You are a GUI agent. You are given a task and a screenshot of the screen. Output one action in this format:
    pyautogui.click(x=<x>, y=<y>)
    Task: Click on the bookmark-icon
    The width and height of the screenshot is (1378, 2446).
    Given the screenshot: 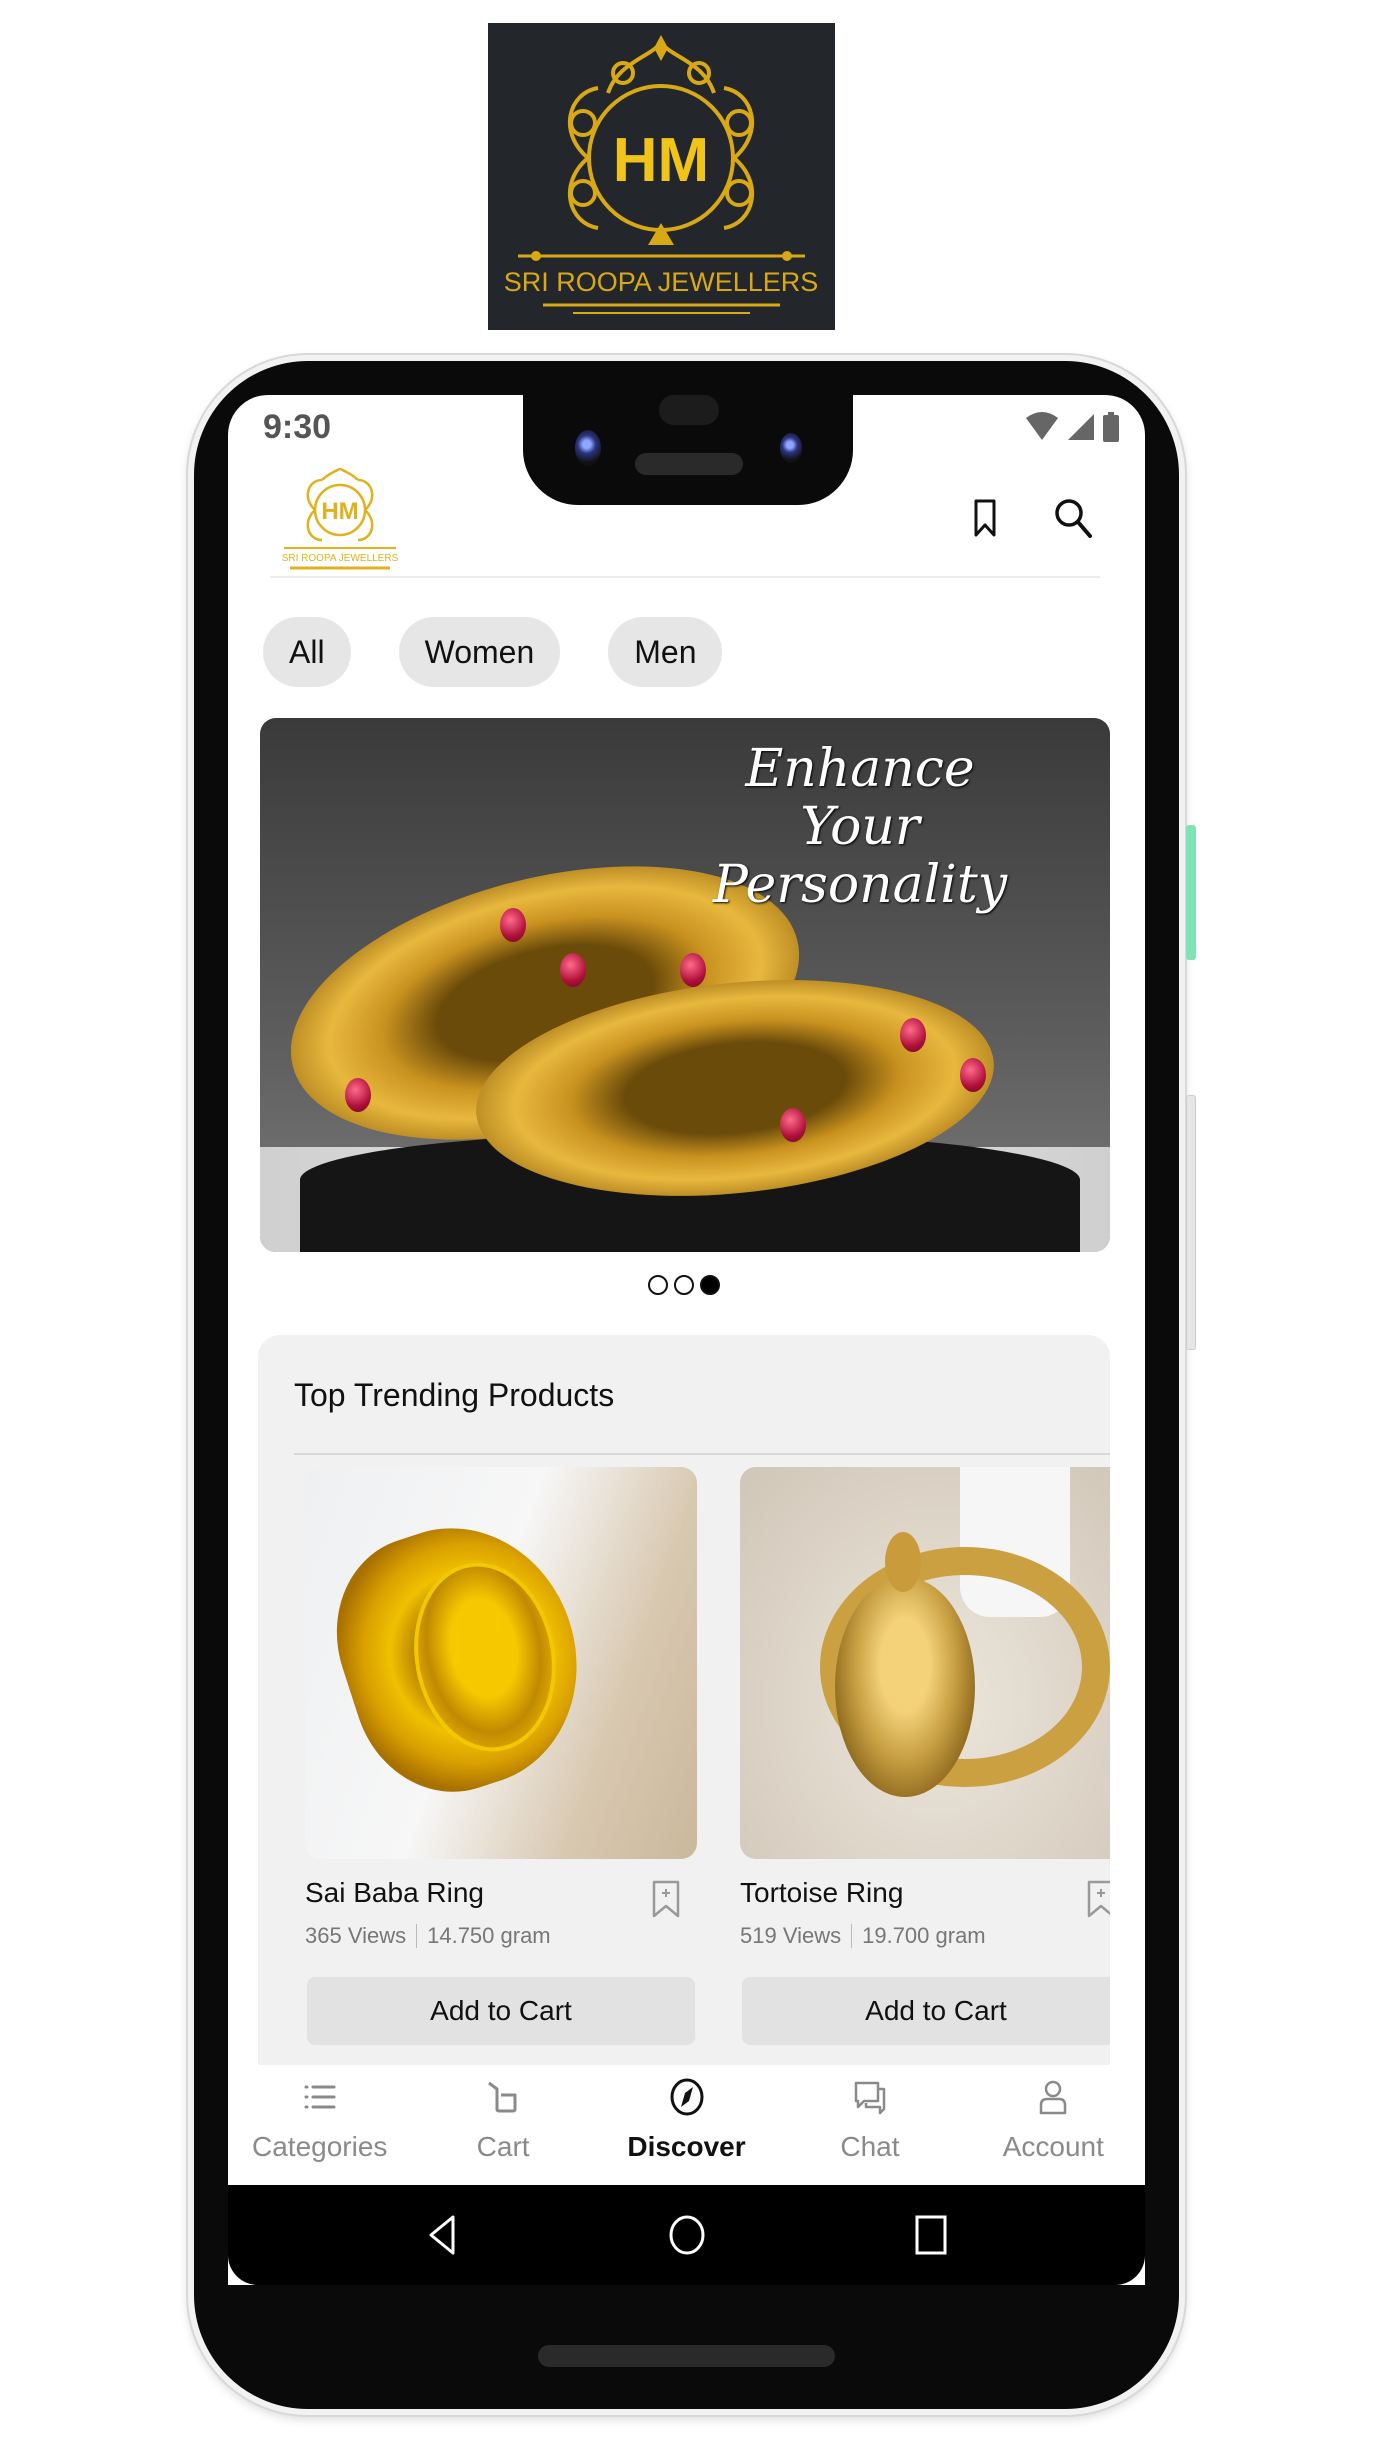 What is the action you would take?
    pyautogui.click(x=985, y=518)
    